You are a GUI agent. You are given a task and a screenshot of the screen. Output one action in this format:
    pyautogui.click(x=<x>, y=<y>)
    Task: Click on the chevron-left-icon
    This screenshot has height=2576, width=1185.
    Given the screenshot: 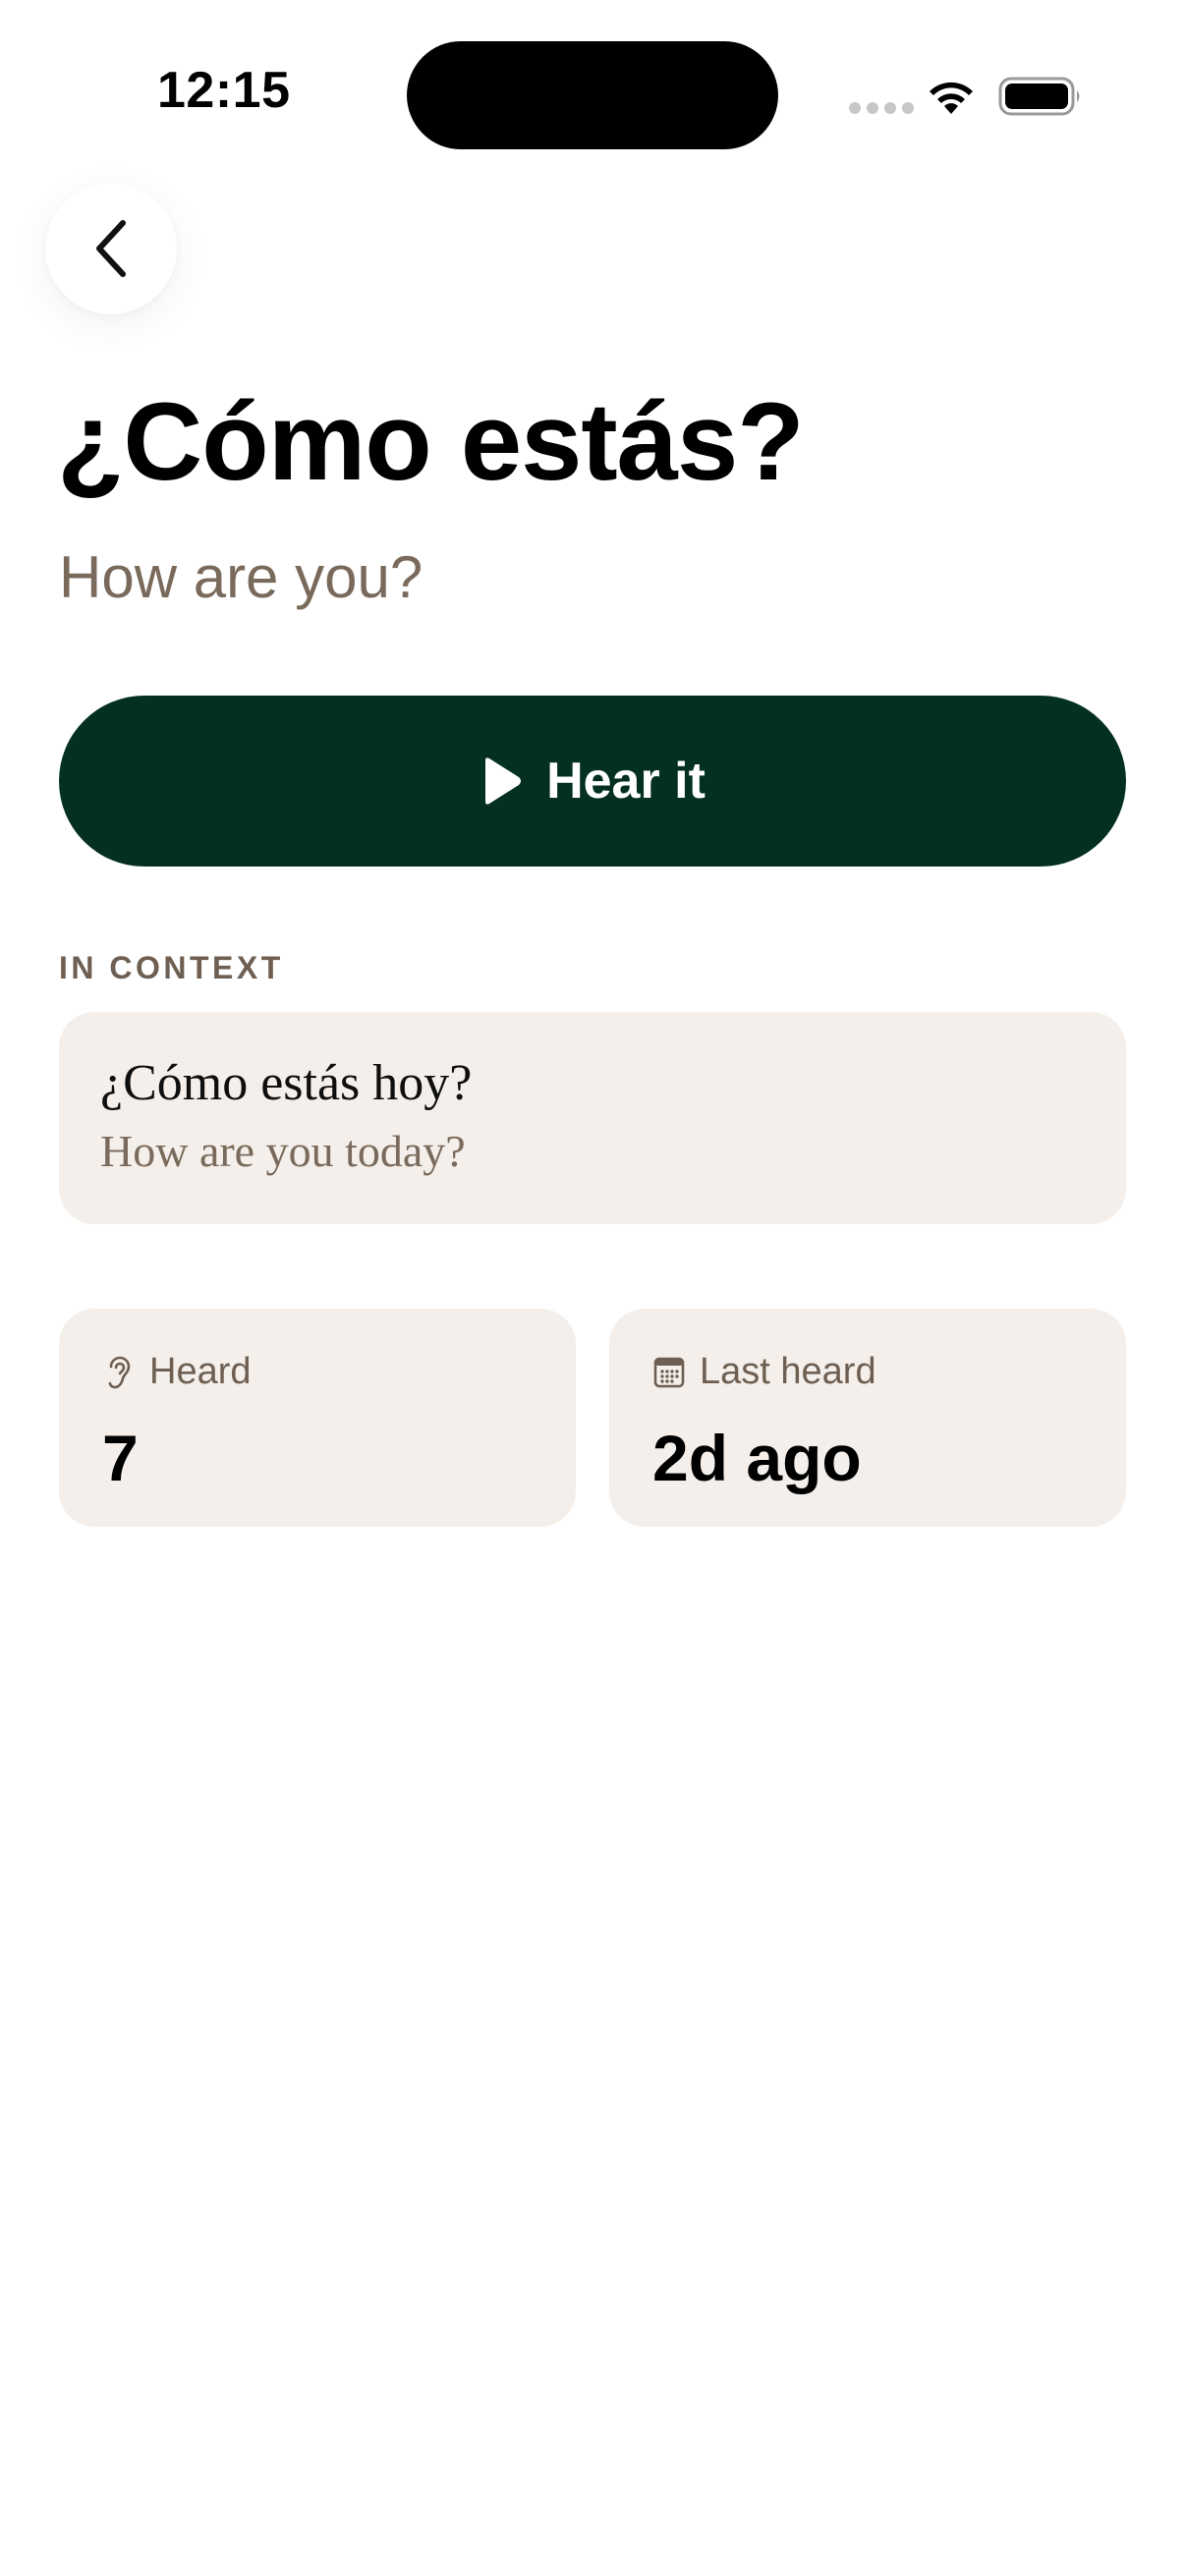 What is the action you would take?
    pyautogui.click(x=111, y=248)
    